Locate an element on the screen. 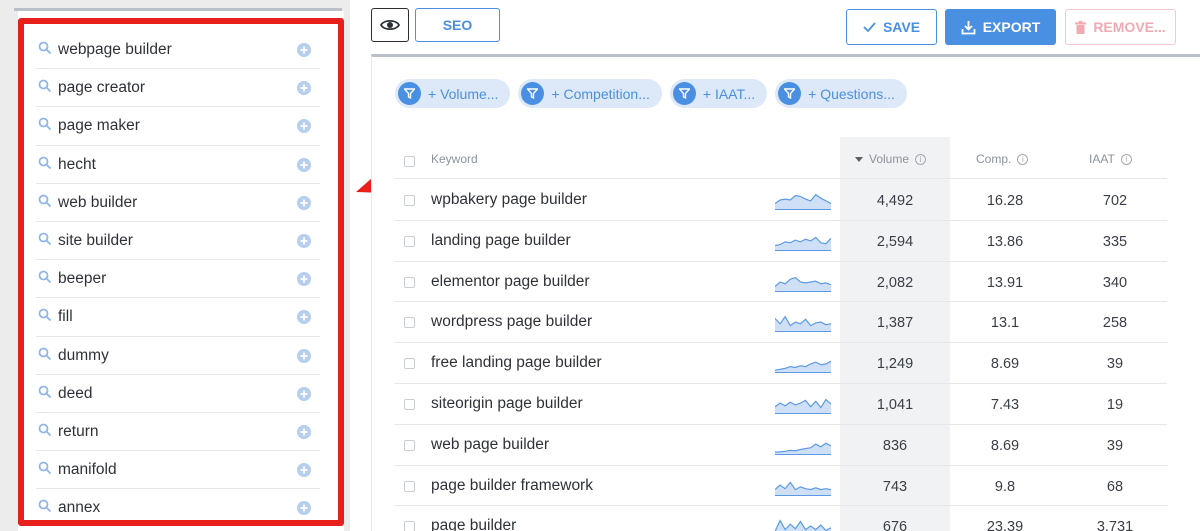  export-button: EXPORT is located at coordinates (1000, 27).